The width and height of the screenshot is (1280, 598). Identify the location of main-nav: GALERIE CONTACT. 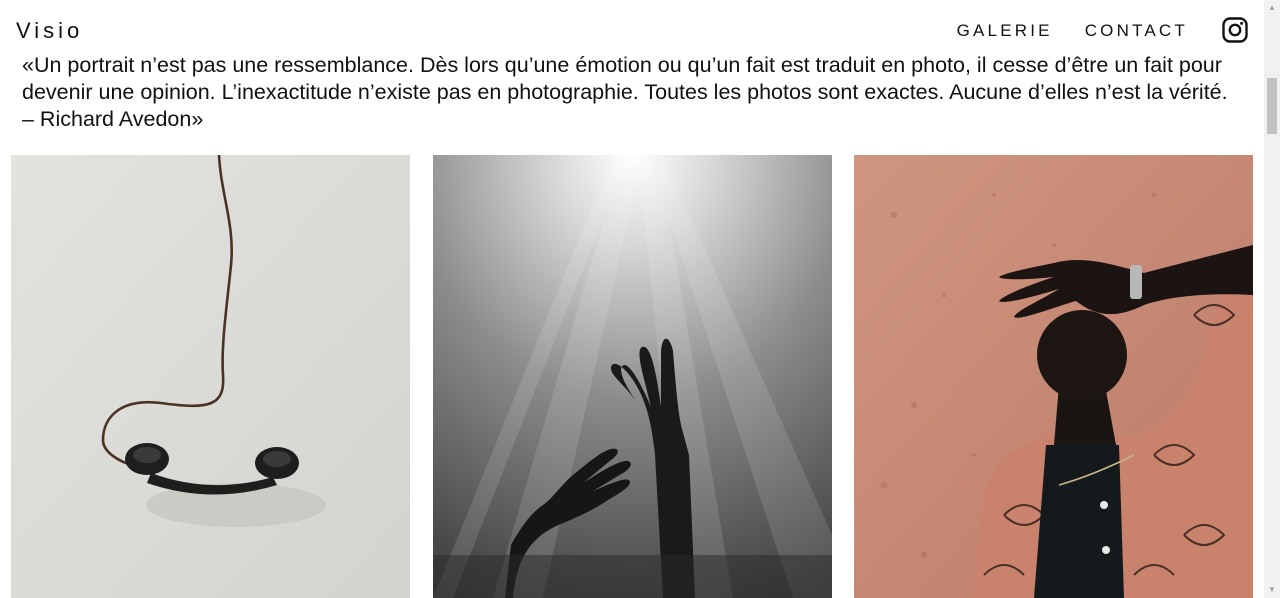
(1072, 31).